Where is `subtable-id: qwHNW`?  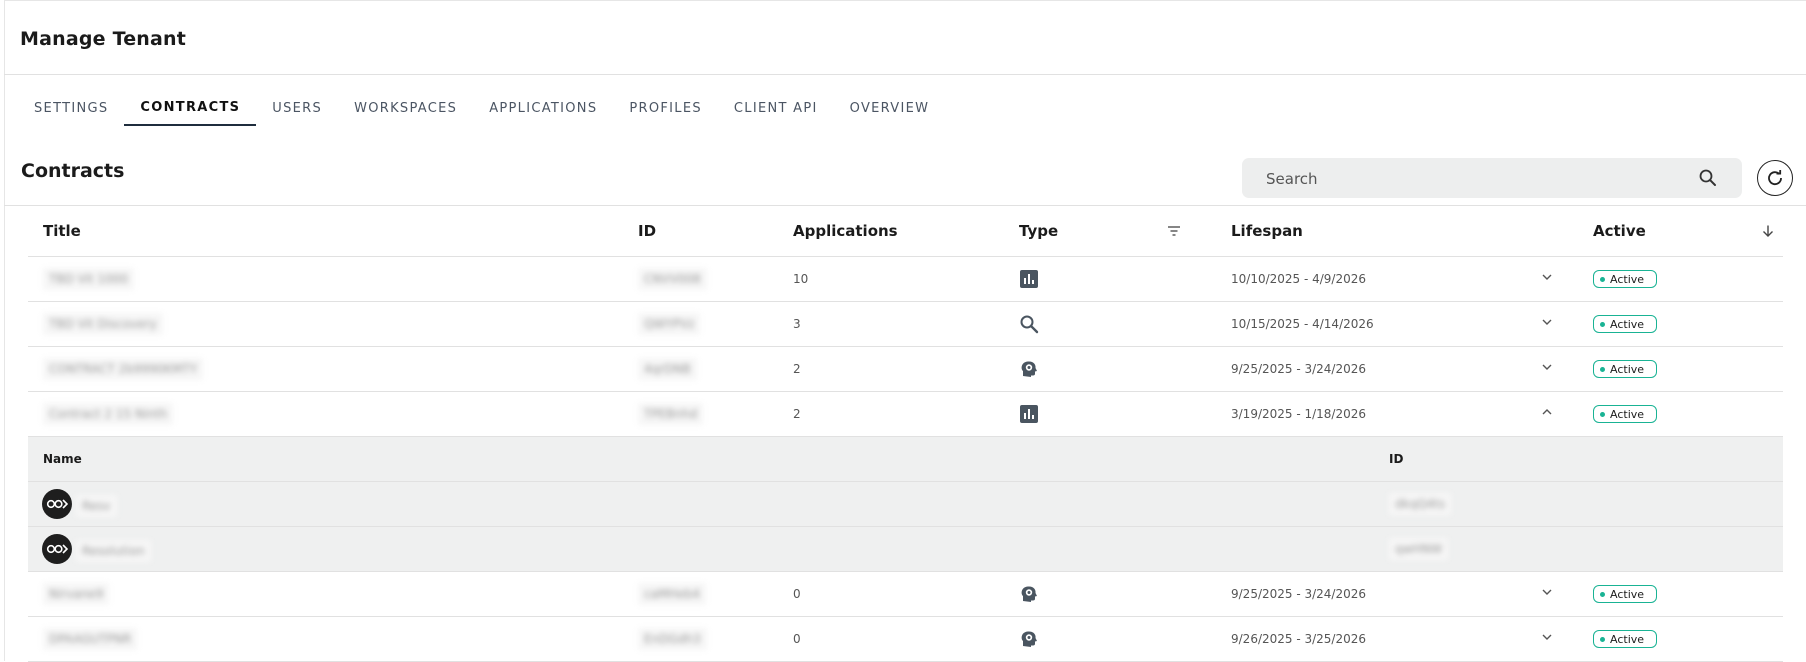
subtable-id: qwHNW is located at coordinates (1419, 549).